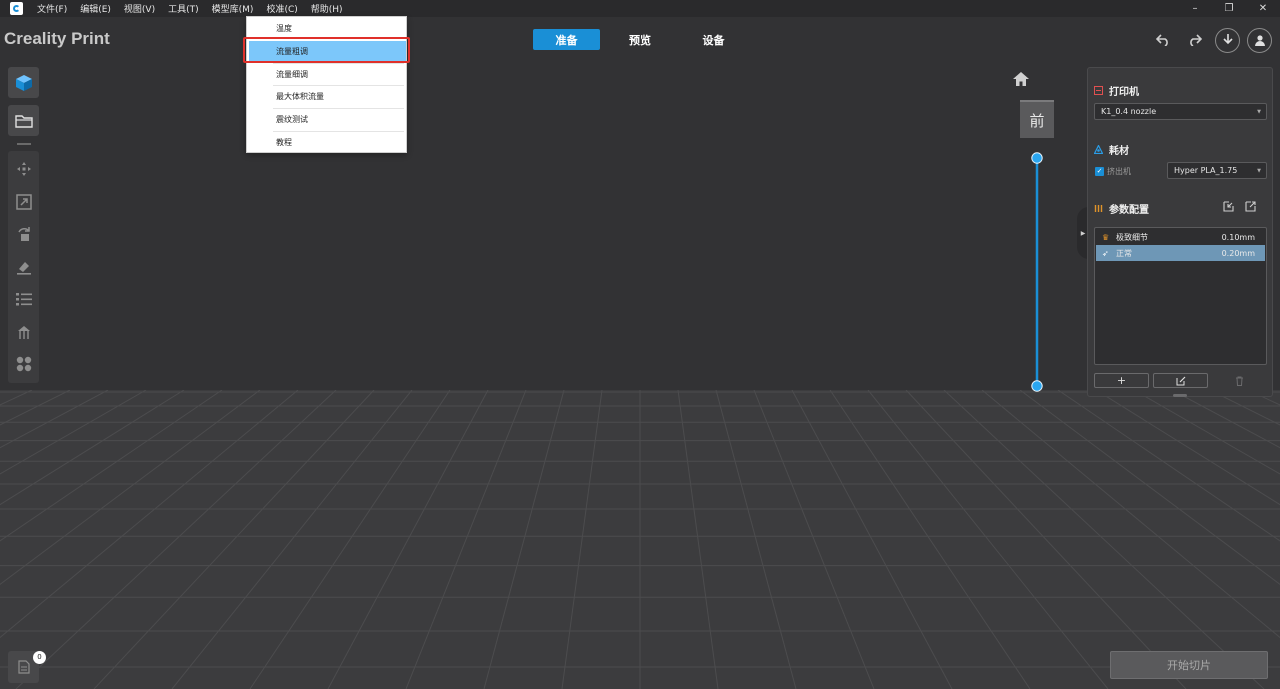 Image resolution: width=1280 pixels, height=689 pixels. Describe the element at coordinates (1106, 237) in the screenshot. I see `crown-icon: ♛` at that location.